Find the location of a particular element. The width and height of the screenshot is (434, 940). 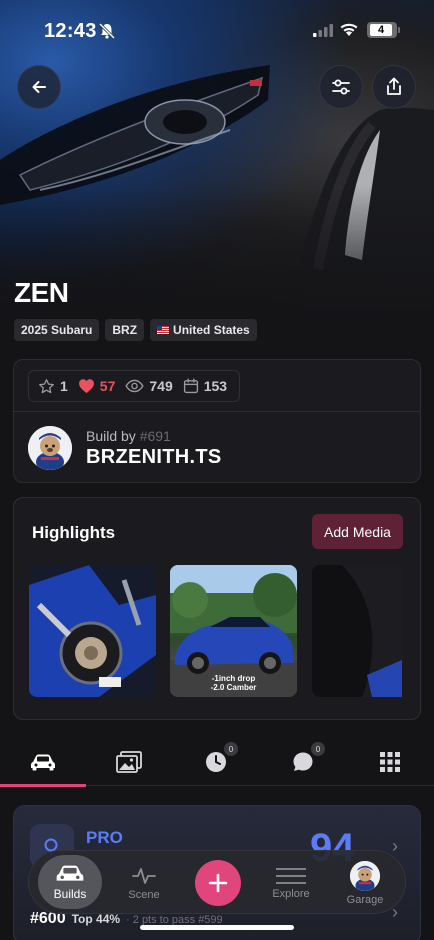

chat-bubble-icon is located at coordinates (303, 761).